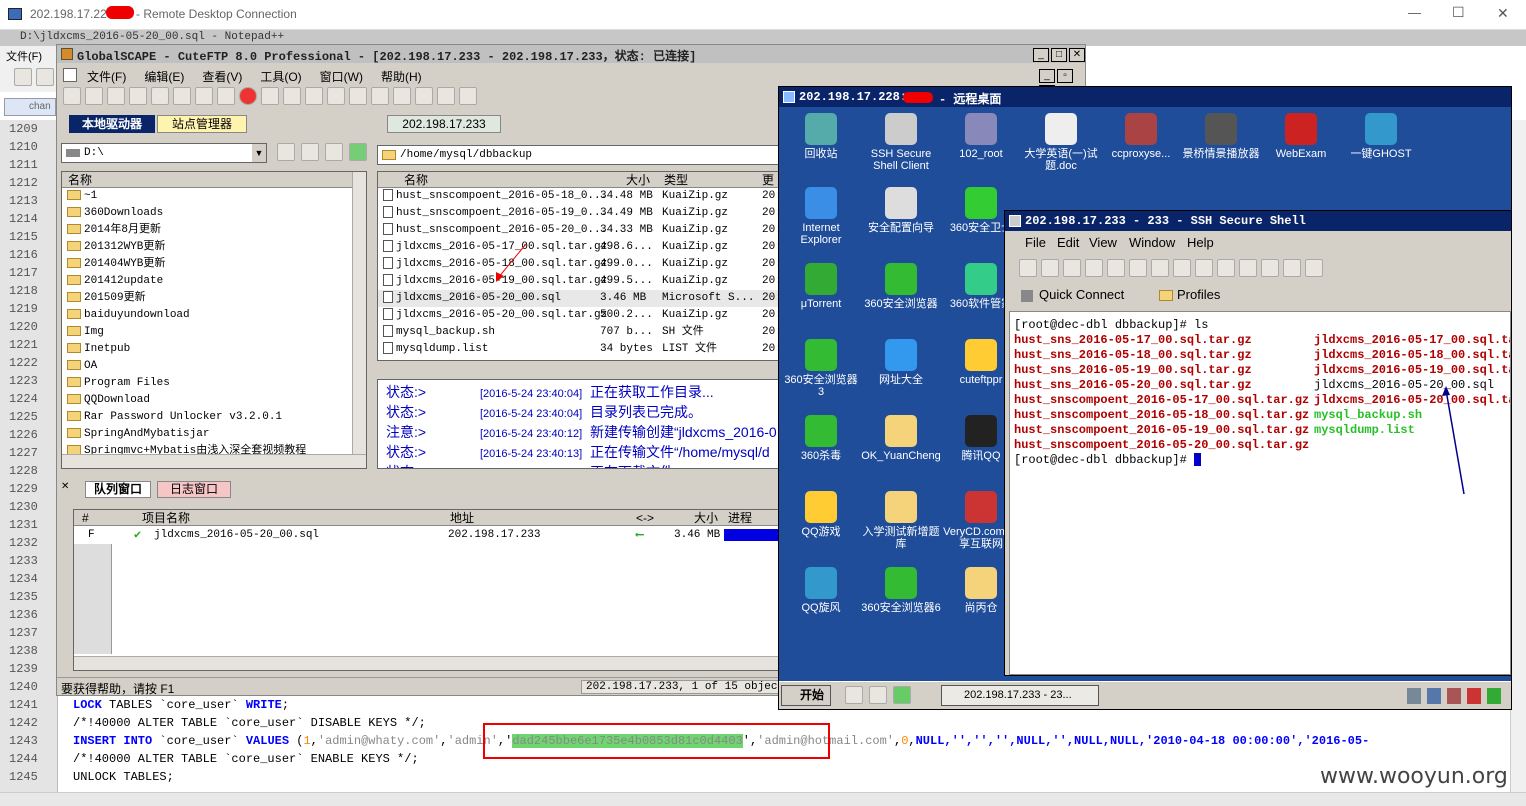 This screenshot has width=1526, height=806. What do you see at coordinates (901, 142) in the screenshot?
I see `desktop-icon: SSH Secure Shell Client` at bounding box center [901, 142].